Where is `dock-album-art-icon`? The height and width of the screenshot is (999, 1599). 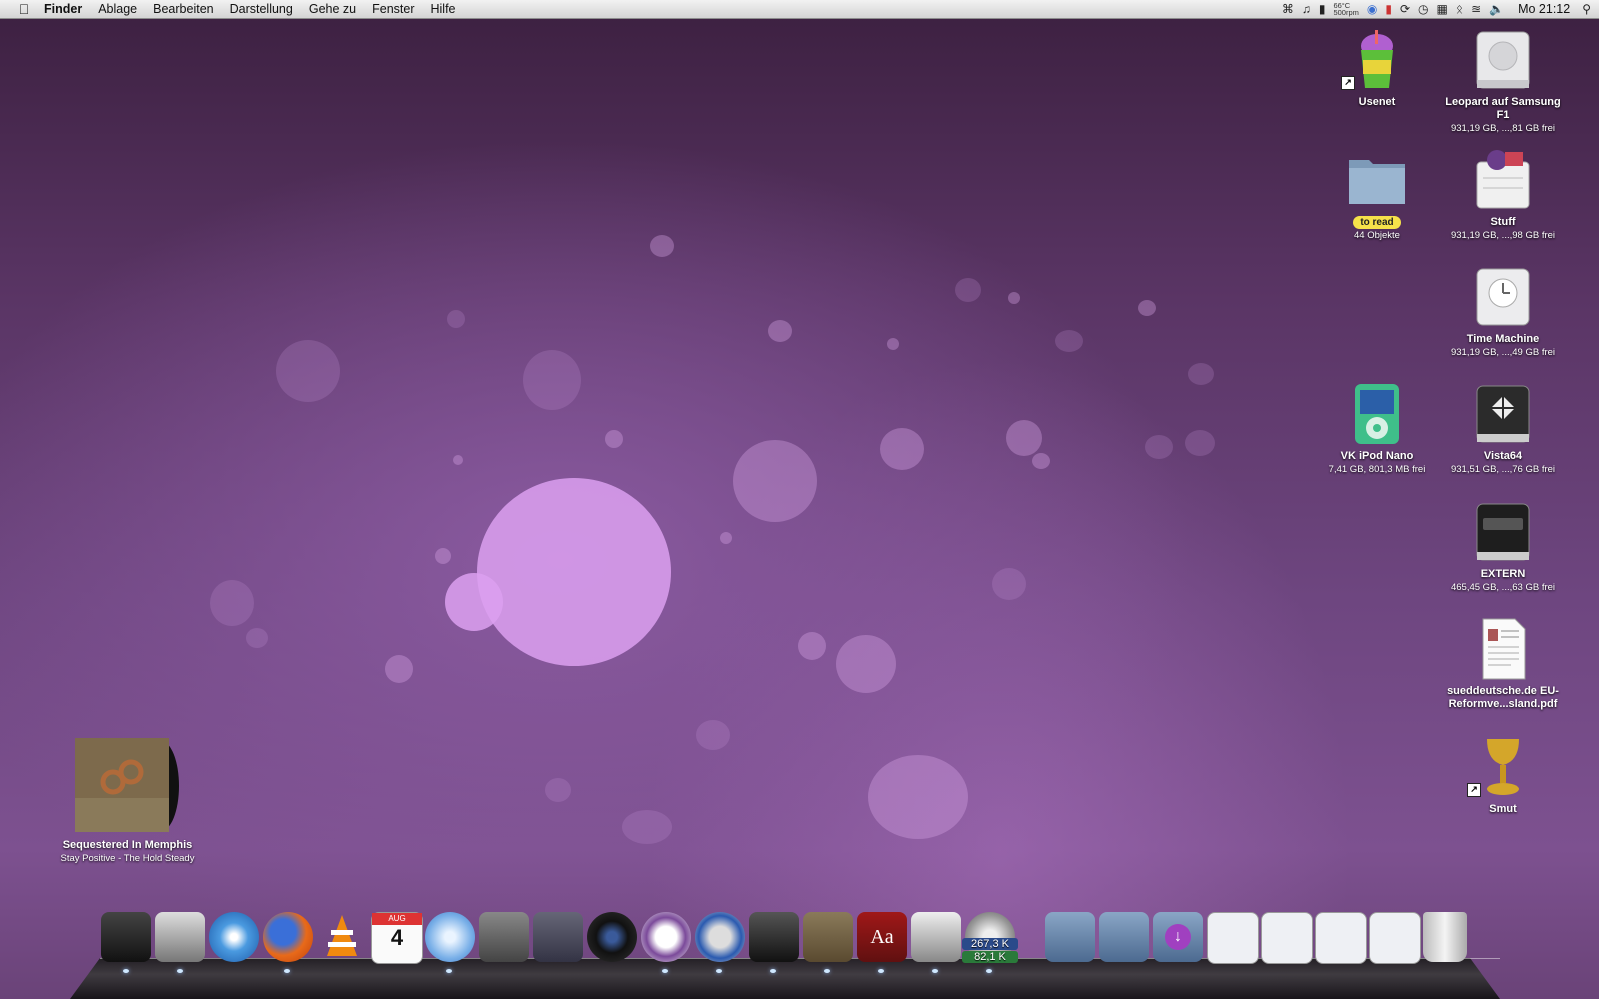
dock-album-art-icon is located at coordinates (828, 937).